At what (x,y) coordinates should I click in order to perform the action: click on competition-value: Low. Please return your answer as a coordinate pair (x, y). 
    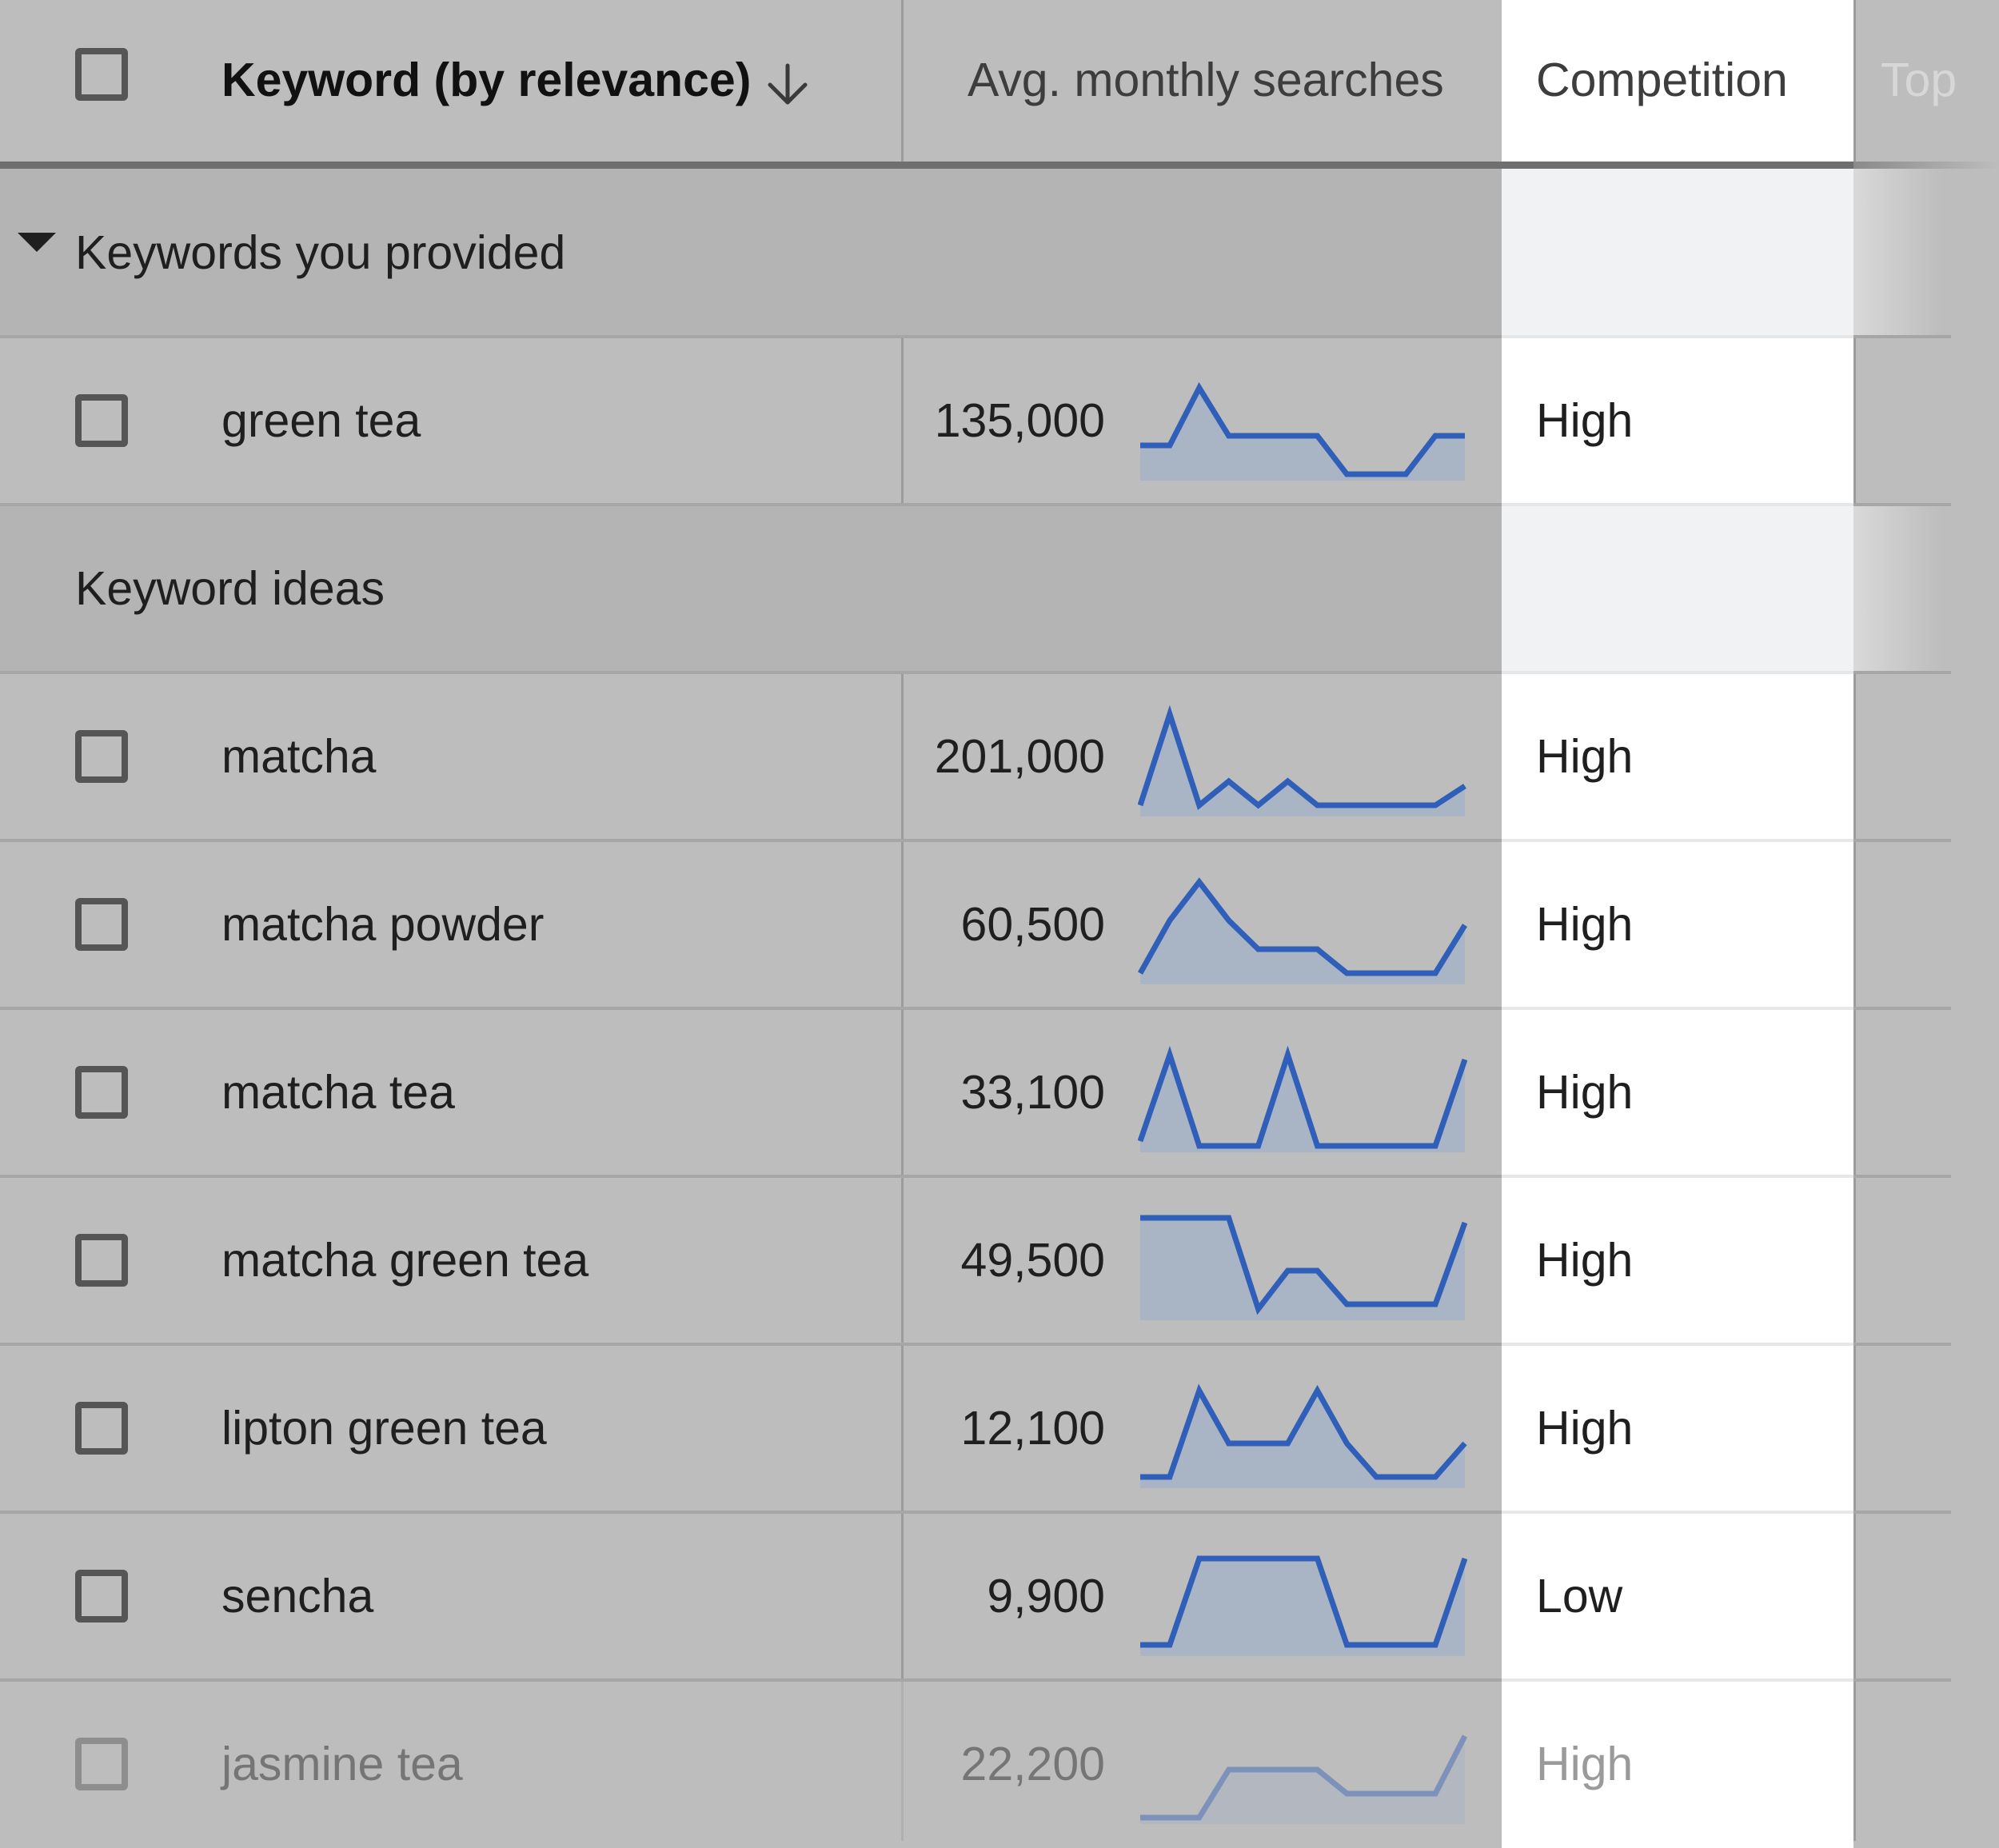
    Looking at the image, I should click on (1579, 1596).